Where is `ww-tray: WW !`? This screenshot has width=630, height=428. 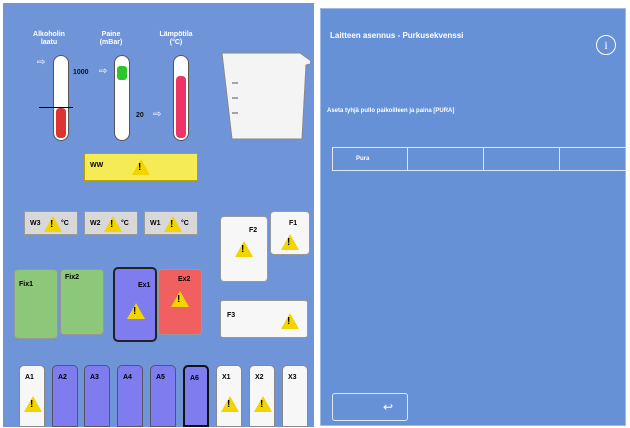 ww-tray: WW ! is located at coordinates (141, 167).